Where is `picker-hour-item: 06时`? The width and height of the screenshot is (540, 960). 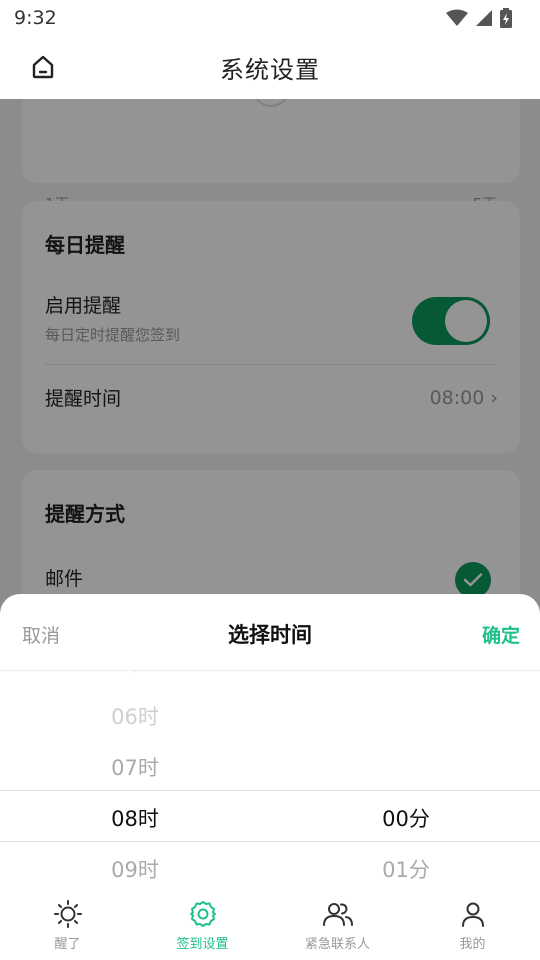
picker-hour-item: 06时 is located at coordinates (135, 716).